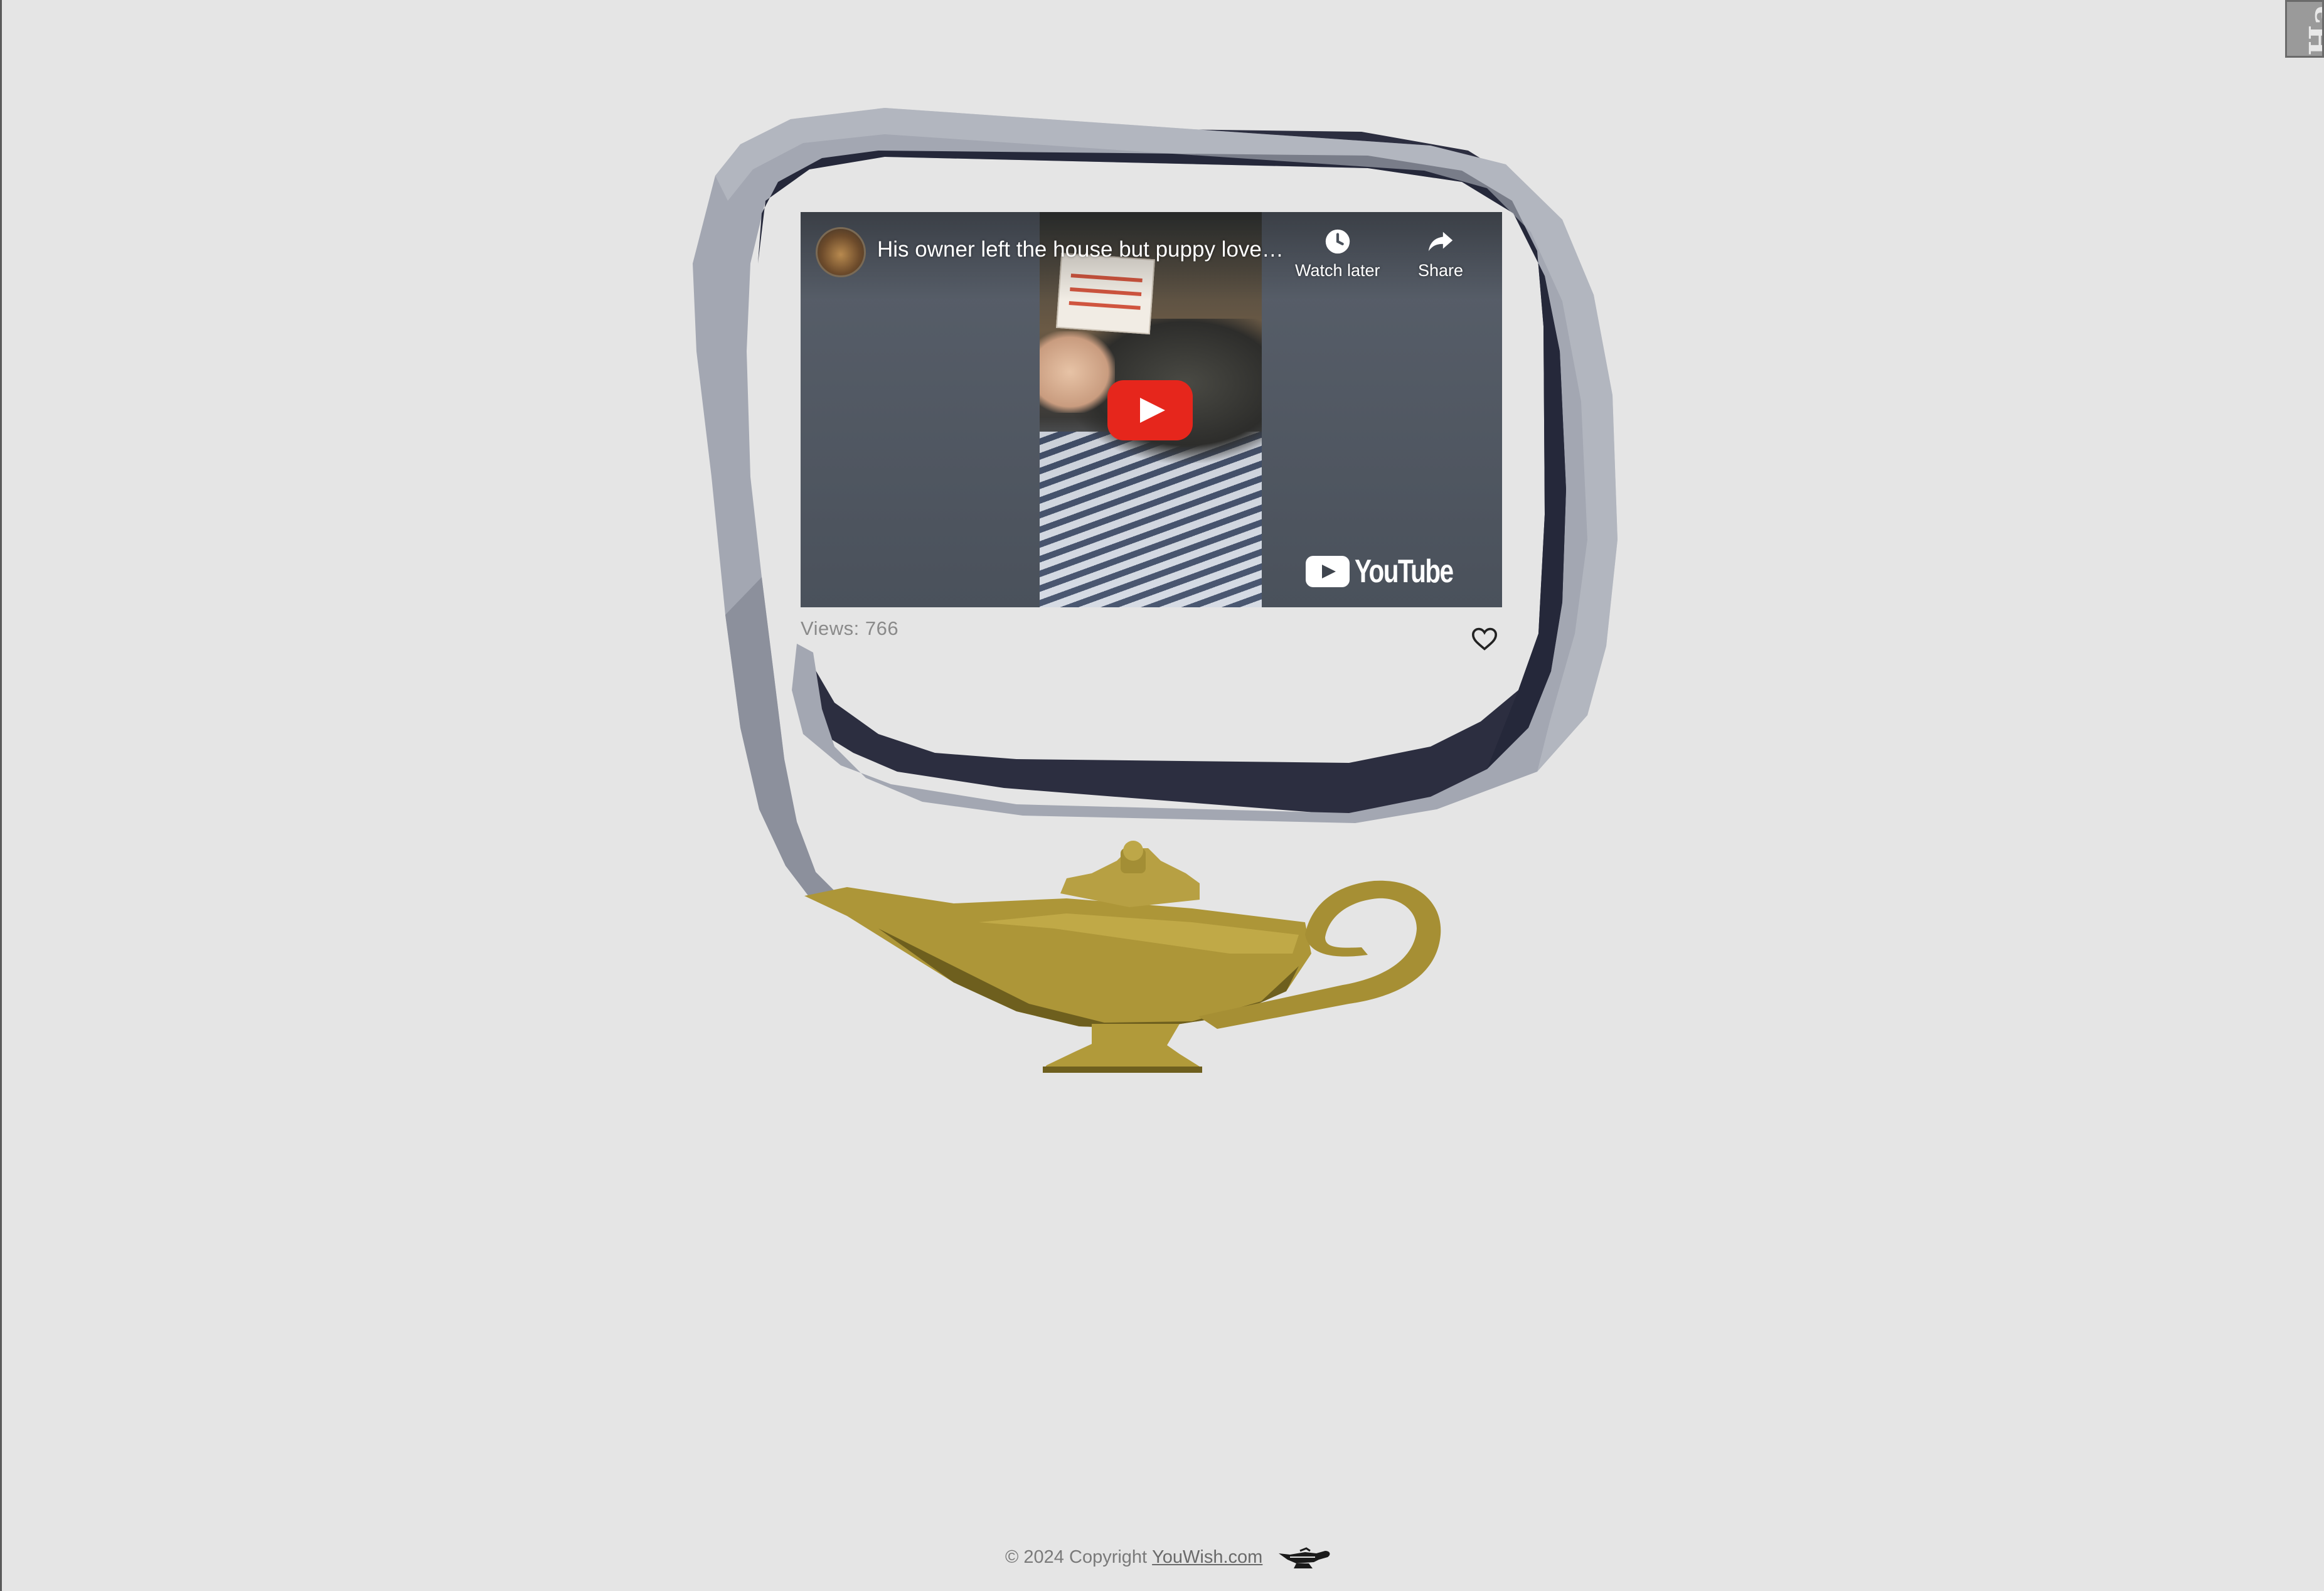  What do you see at coordinates (841, 252) in the screenshot?
I see `channel-avatar` at bounding box center [841, 252].